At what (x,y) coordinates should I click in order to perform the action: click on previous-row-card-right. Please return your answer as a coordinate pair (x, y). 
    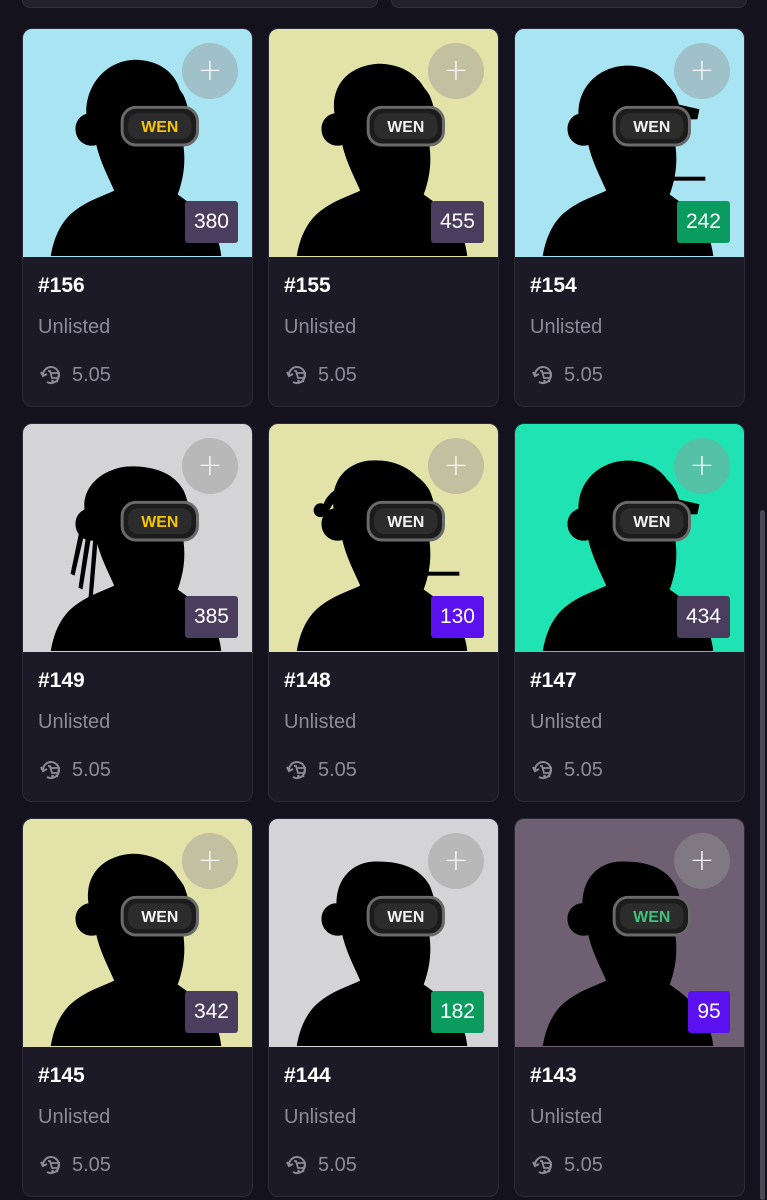
    Looking at the image, I should click on (569, 4).